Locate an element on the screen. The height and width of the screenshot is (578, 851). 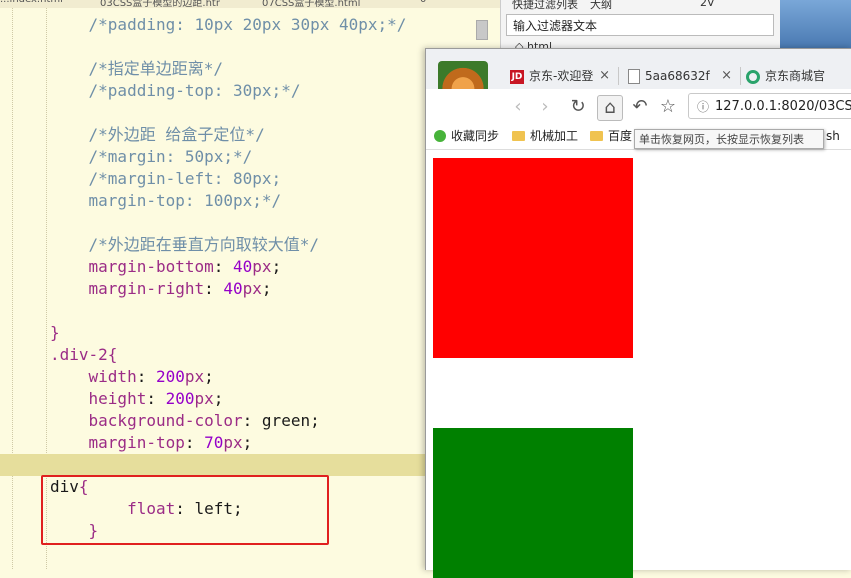
restore-icon: ↶ is located at coordinates (640, 107).